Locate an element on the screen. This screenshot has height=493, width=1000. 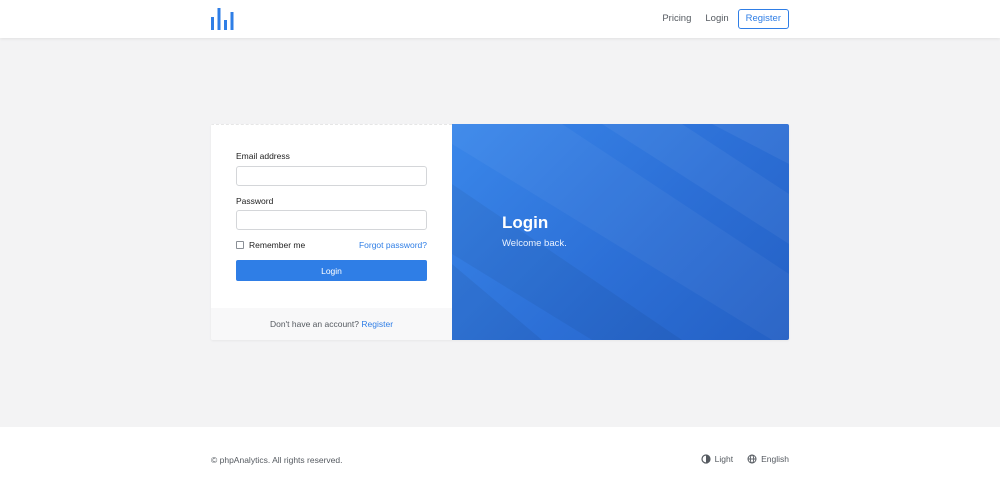
remember-me-checkbox is located at coordinates (240, 245).